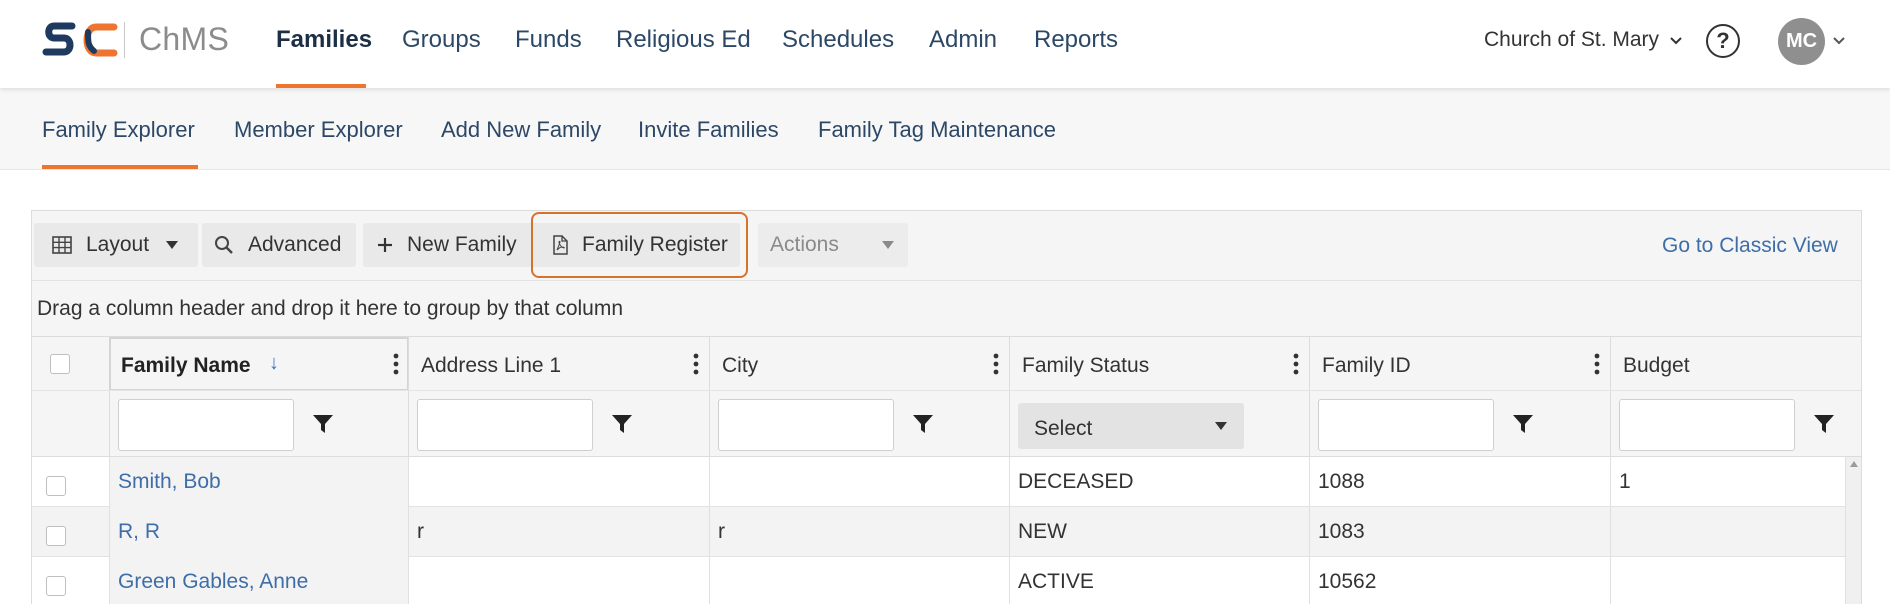 The width and height of the screenshot is (1890, 604). Describe the element at coordinates (186, 365) in the screenshot. I see `column-header-label: Family Name` at that location.